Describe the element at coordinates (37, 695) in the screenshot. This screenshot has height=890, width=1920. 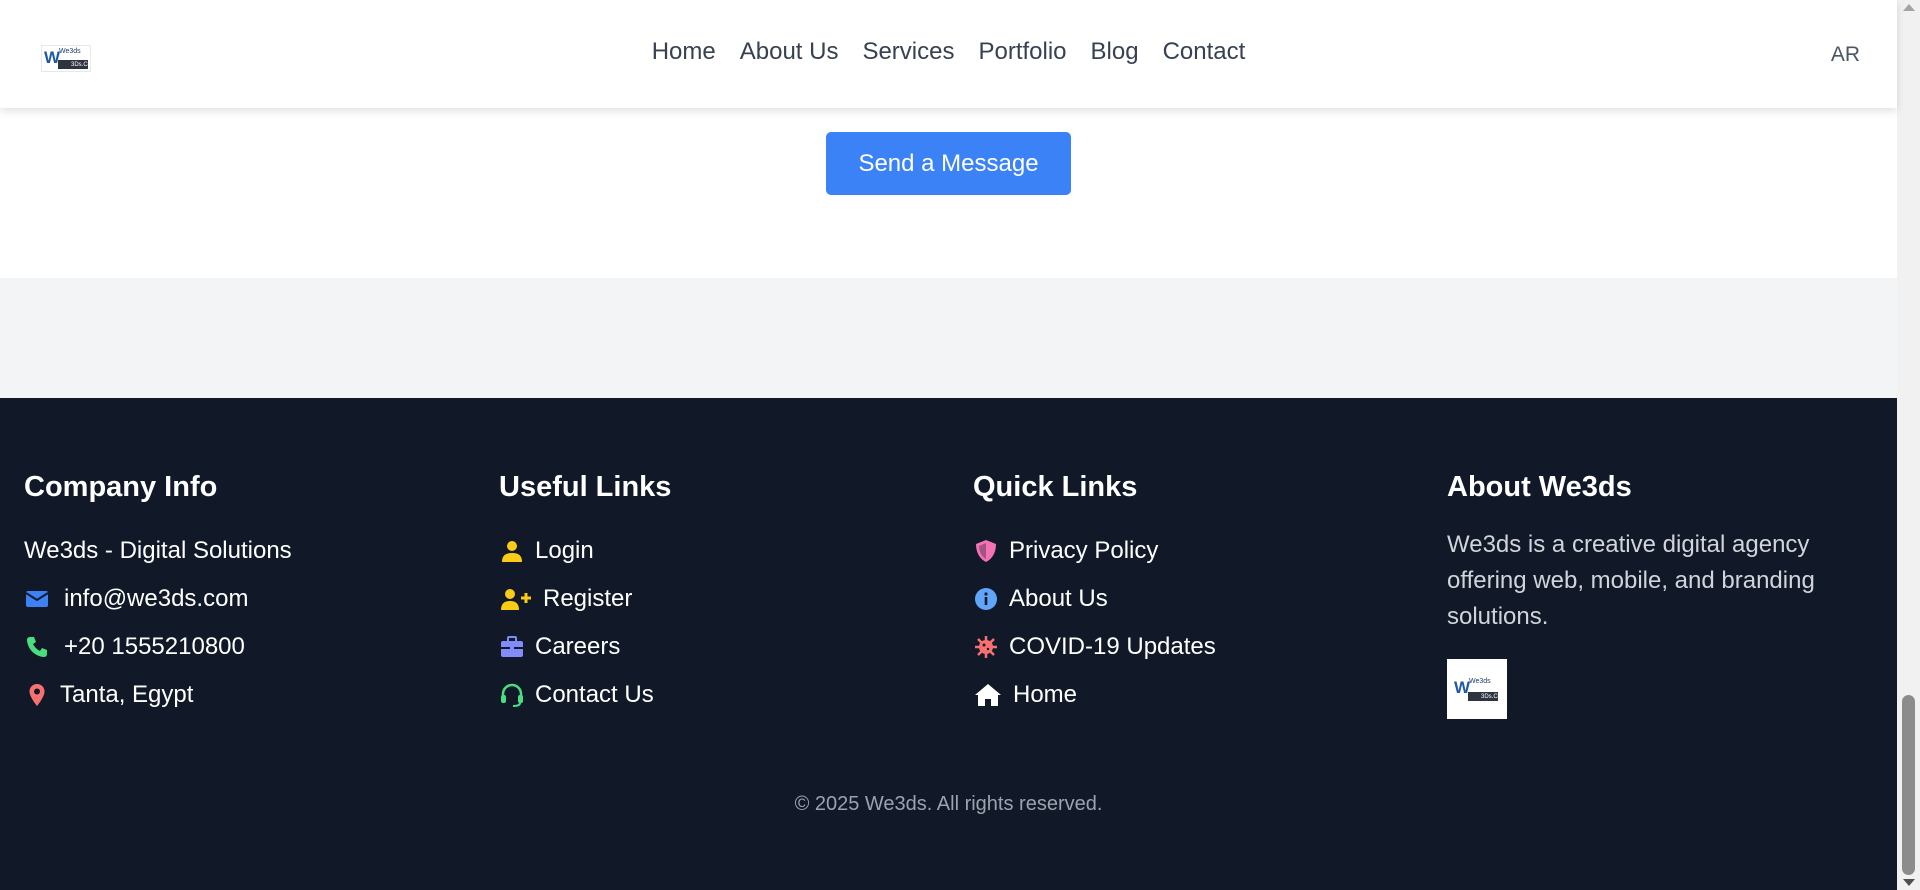
I see `location-pin-icon` at that location.